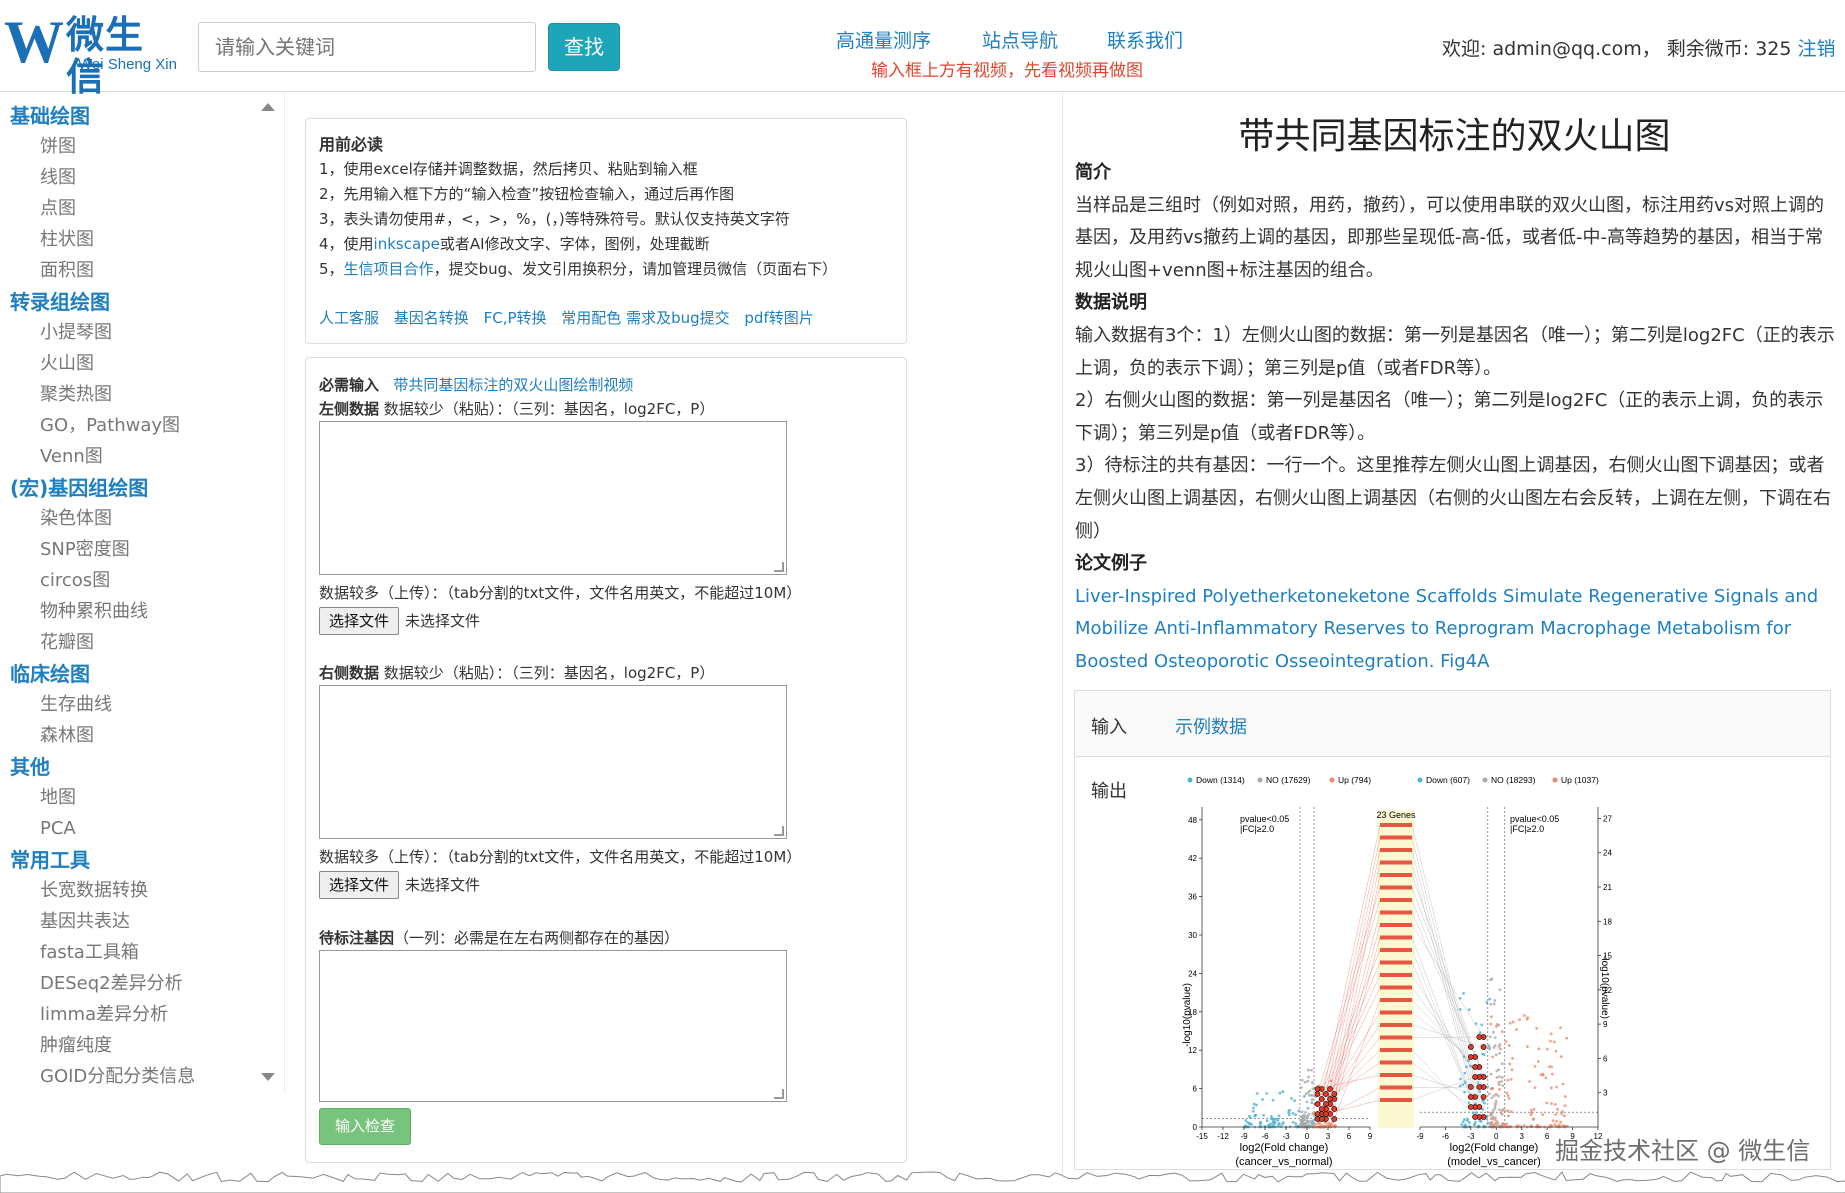 This screenshot has width=1845, height=1193. I want to click on sidebar-item: 线图, so click(135, 178).